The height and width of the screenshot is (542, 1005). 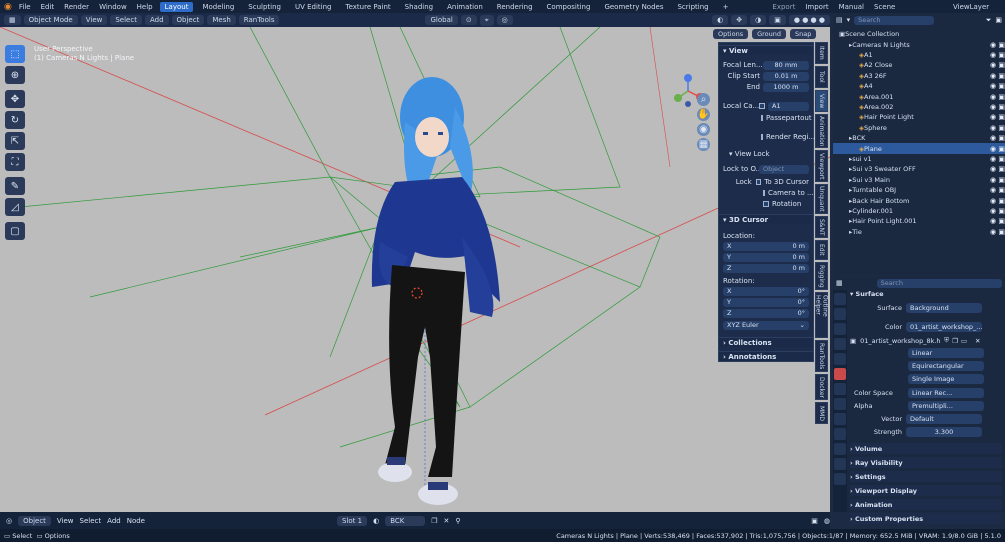 What do you see at coordinates (926, 476) in the screenshot?
I see `settings-panel-header: › Settings` at bounding box center [926, 476].